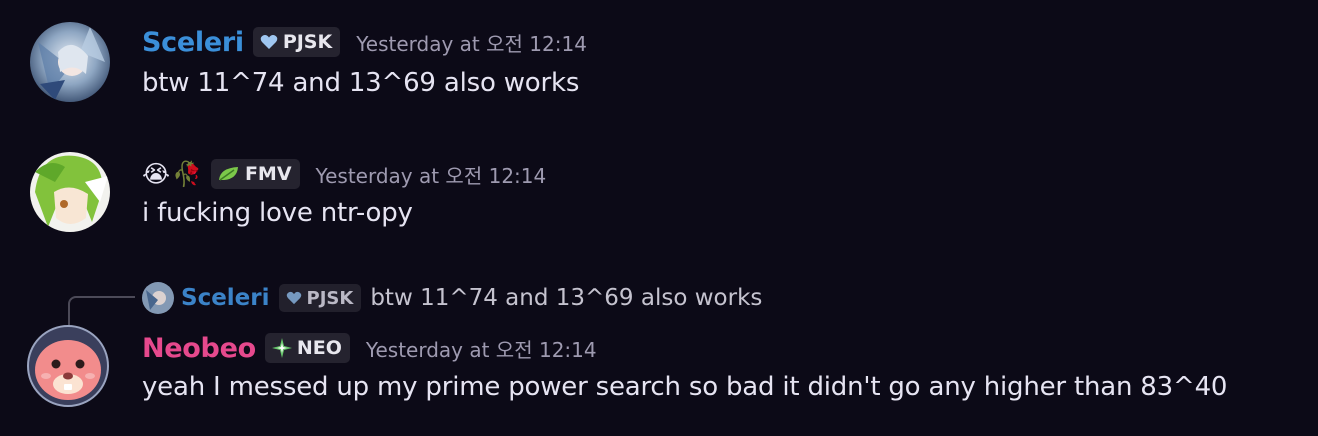 This screenshot has width=1318, height=436. Describe the element at coordinates (199, 348) in the screenshot. I see `username: Neobeo` at that location.